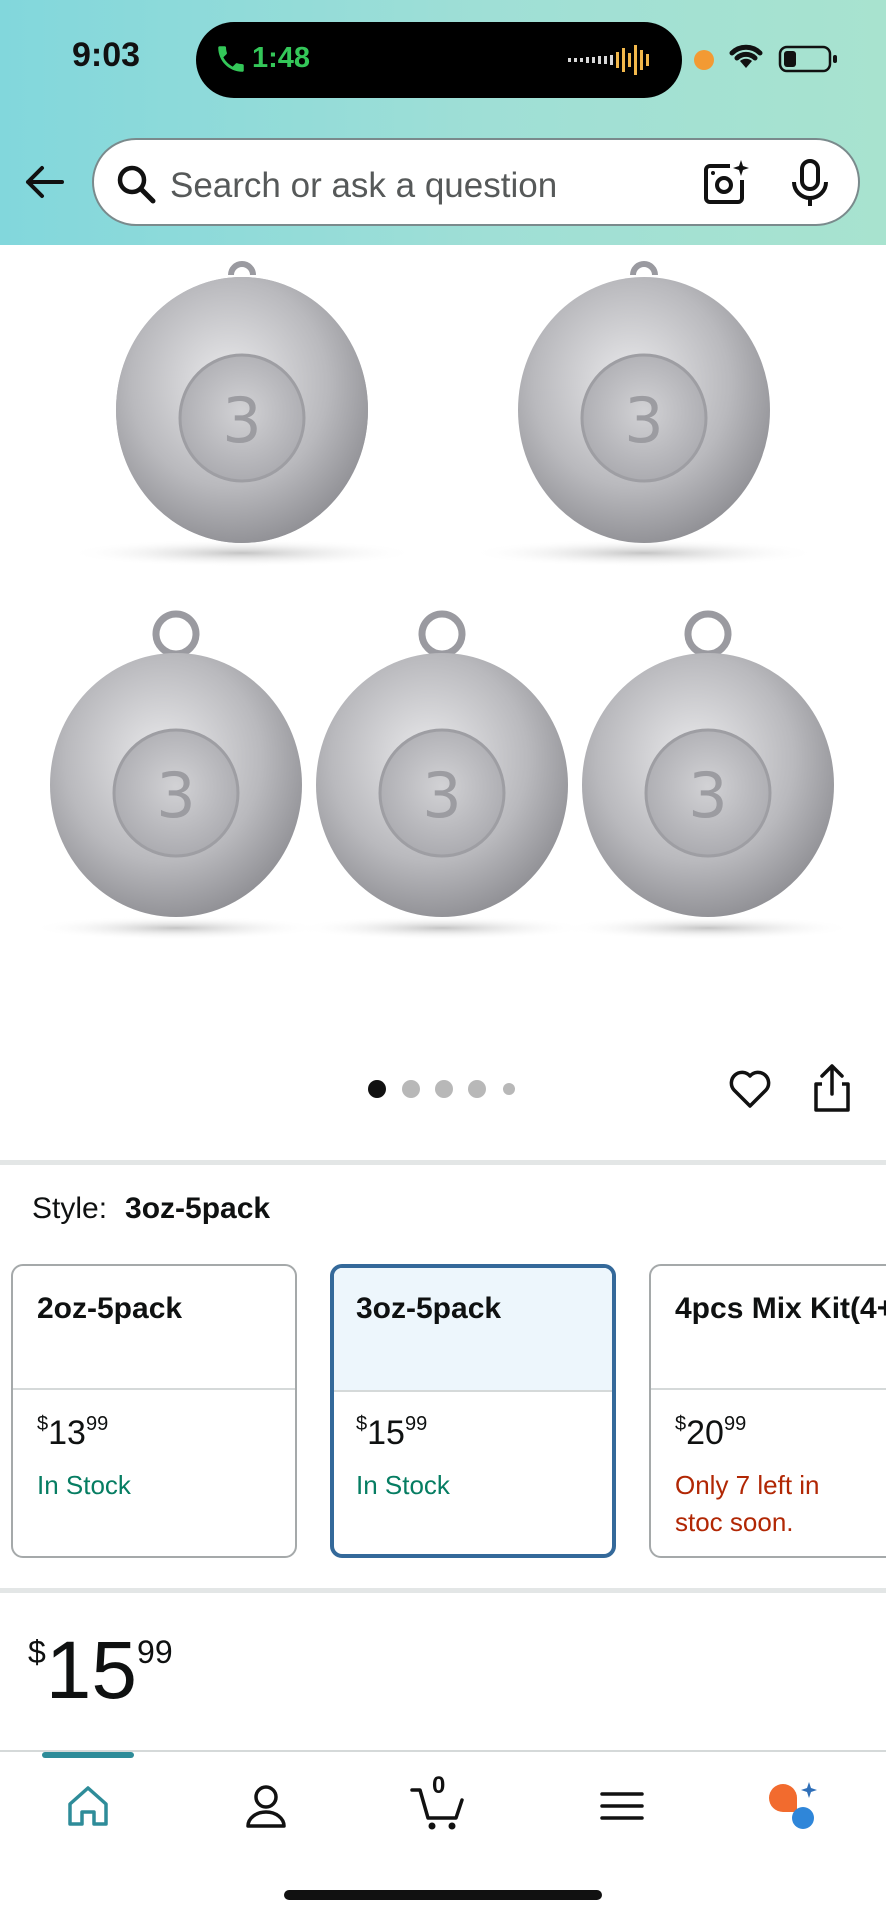 This screenshot has height=1920, width=886. I want to click on home-indicator, so click(443, 1895).